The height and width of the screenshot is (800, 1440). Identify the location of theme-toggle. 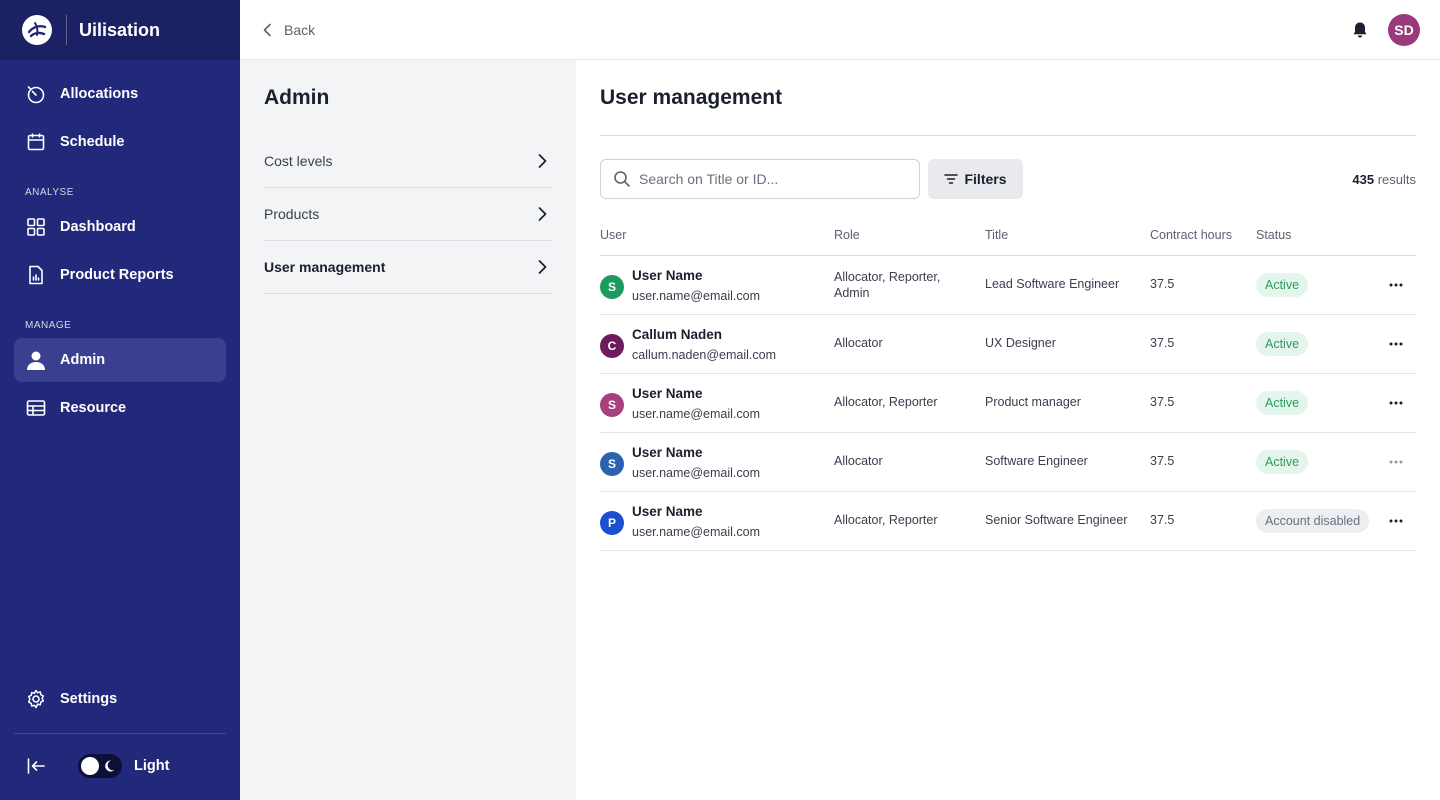
(100, 766).